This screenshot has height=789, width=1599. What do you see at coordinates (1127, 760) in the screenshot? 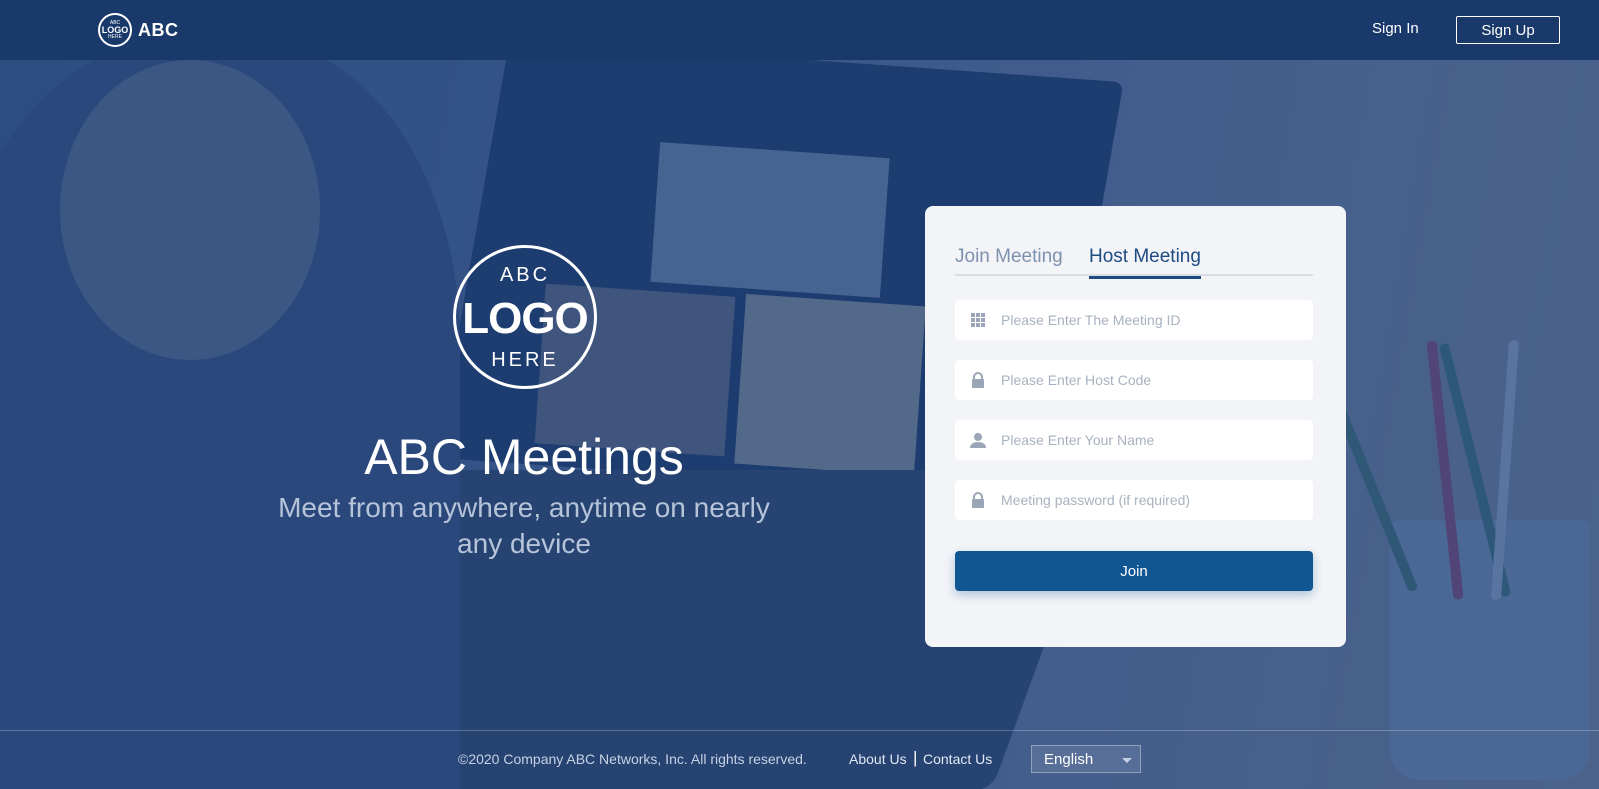
I see `chevron-down-icon` at bounding box center [1127, 760].